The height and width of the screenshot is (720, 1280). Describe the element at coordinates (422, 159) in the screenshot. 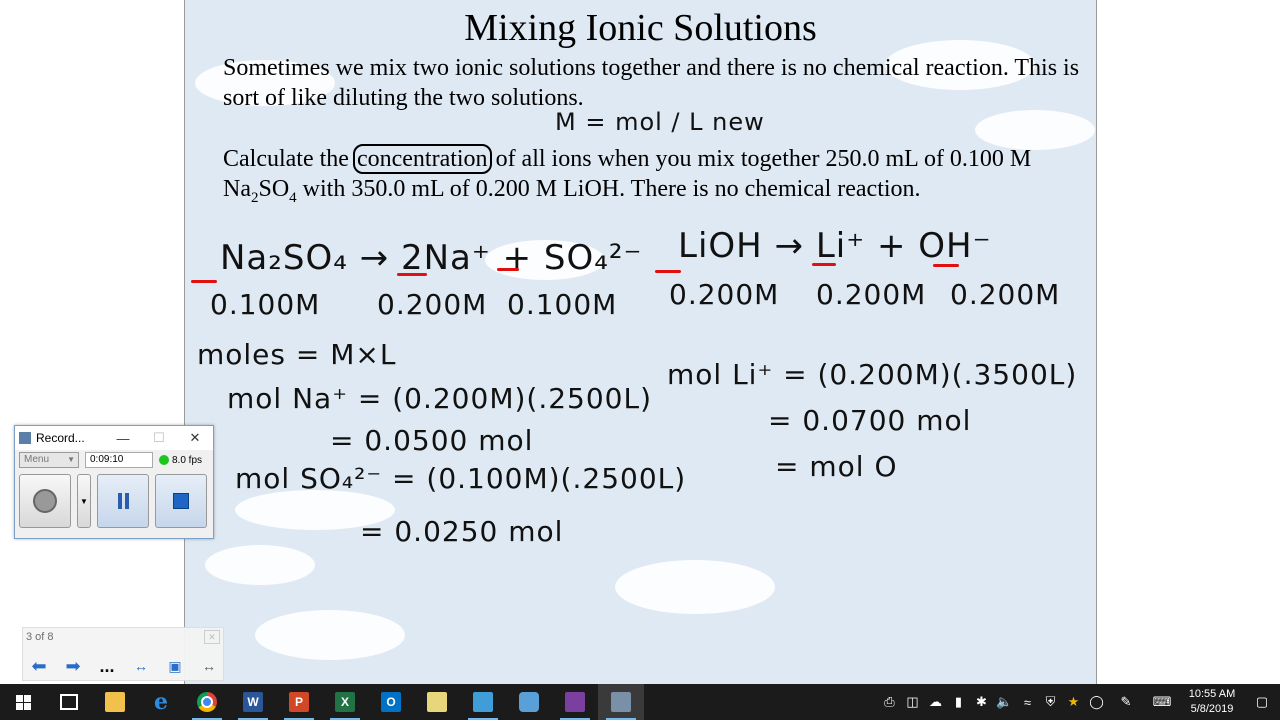

I see `concentration-highlight: concentration` at that location.